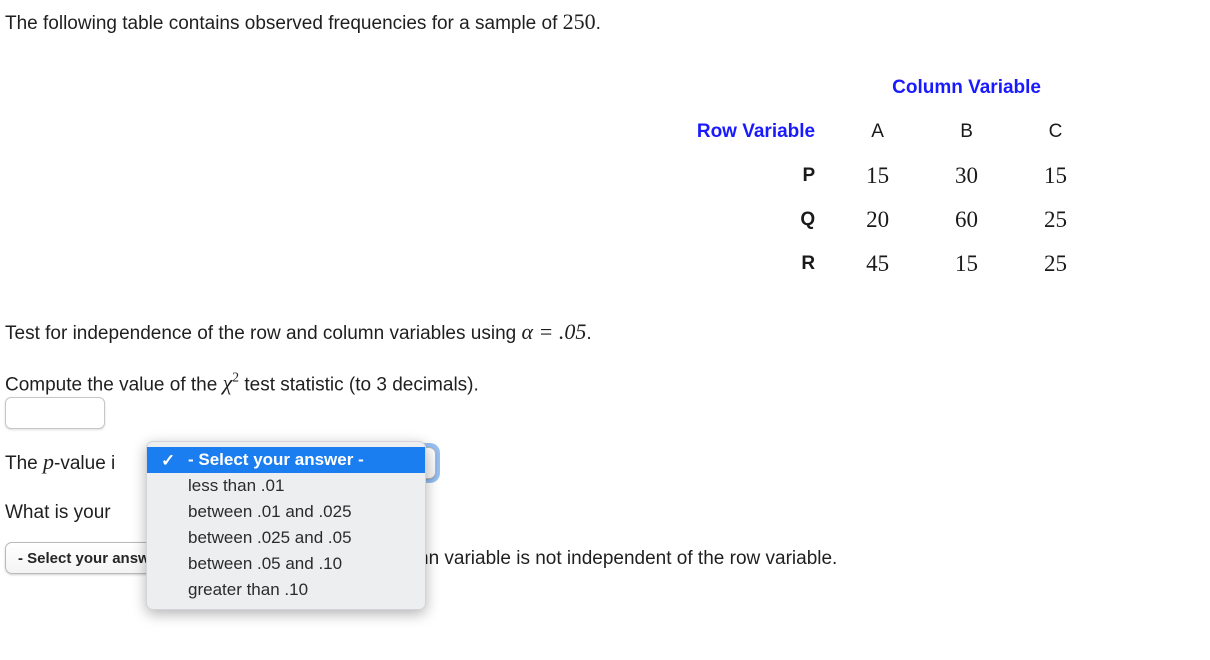 The height and width of the screenshot is (660, 1210). I want to click on pvalue-option-label: greater than .10, so click(248, 589).